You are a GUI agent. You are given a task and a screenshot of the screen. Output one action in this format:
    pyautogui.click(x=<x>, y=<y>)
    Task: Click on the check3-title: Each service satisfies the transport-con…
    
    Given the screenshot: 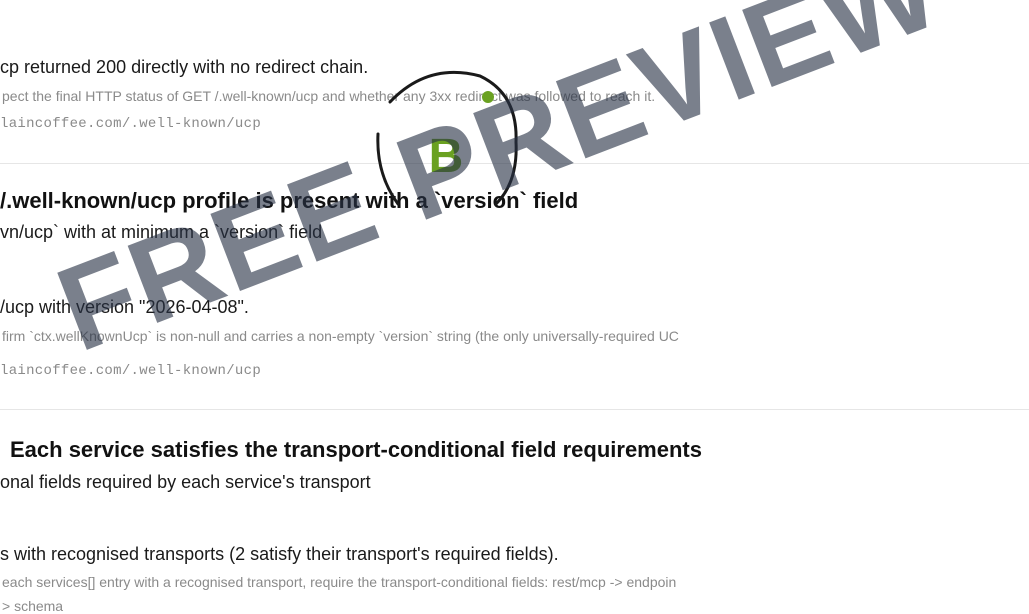 What is the action you would take?
    pyautogui.click(x=356, y=449)
    